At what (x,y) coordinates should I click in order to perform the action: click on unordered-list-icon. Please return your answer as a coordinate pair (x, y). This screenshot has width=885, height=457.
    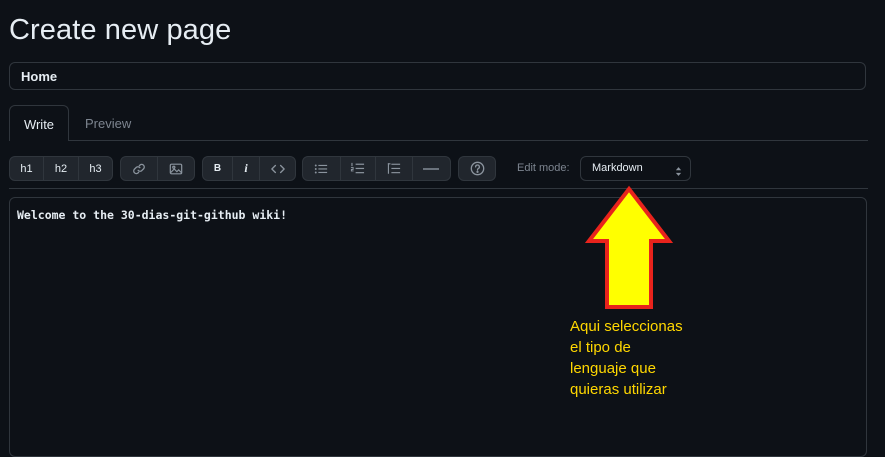
    Looking at the image, I should click on (321, 169).